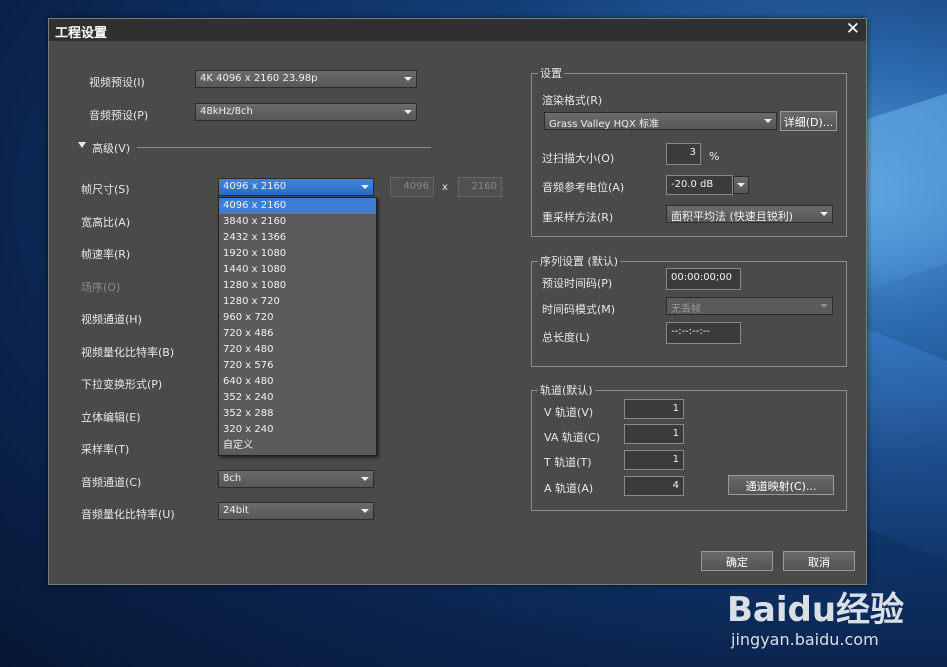 Image resolution: width=947 pixels, height=667 pixels. Describe the element at coordinates (111, 319) in the screenshot. I see `video-channel-label: 视频通道(H)` at that location.